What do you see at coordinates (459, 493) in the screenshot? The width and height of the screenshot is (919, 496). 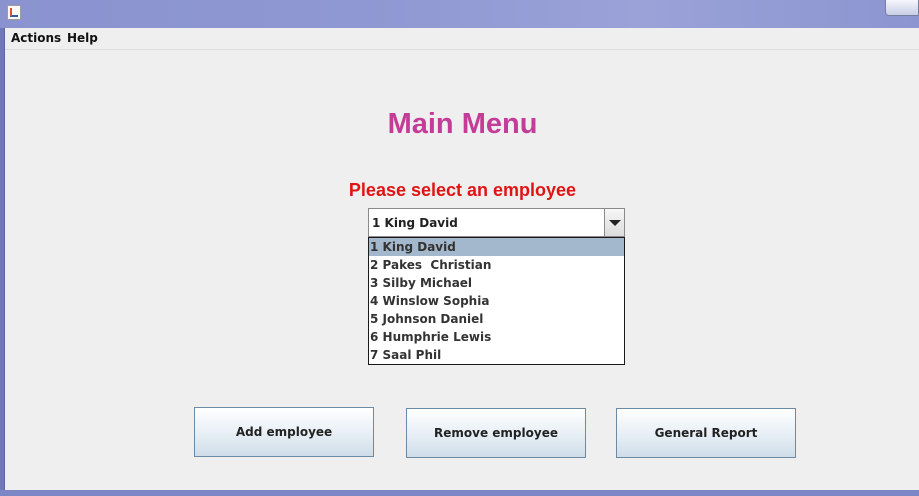 I see `window-bottom-border` at bounding box center [459, 493].